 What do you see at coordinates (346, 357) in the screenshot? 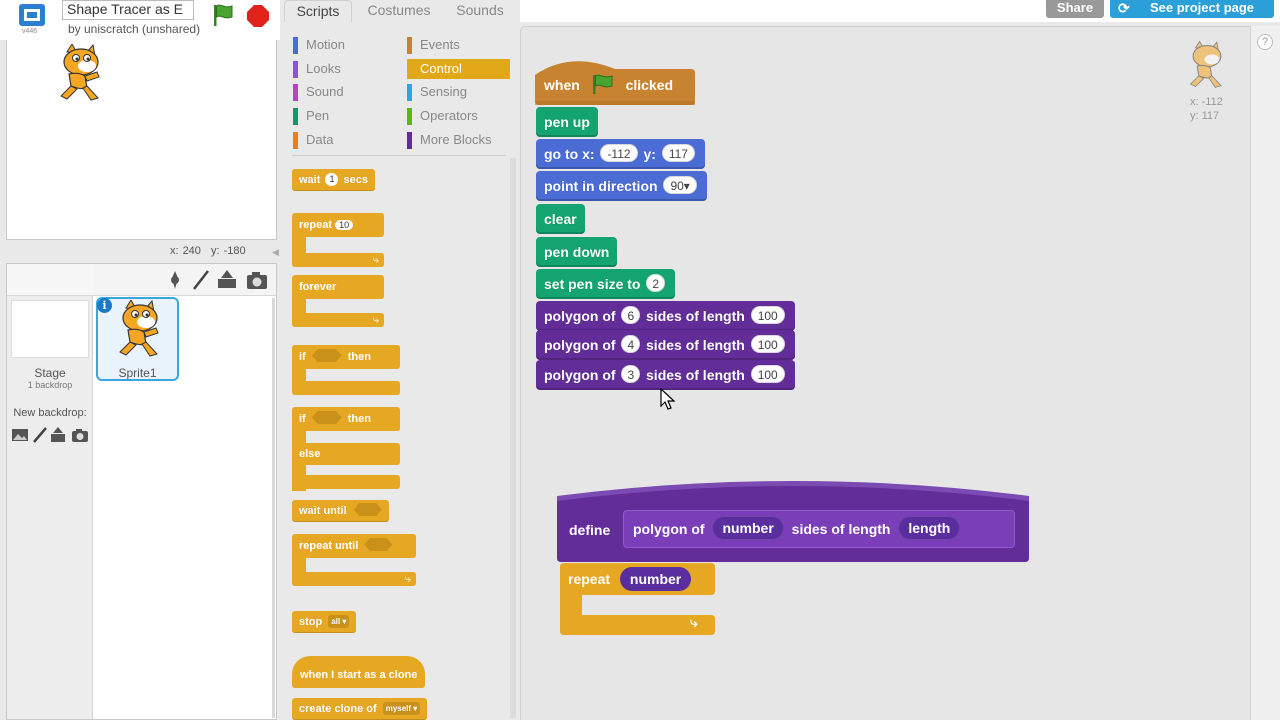
I see `c-block-top: if then` at bounding box center [346, 357].